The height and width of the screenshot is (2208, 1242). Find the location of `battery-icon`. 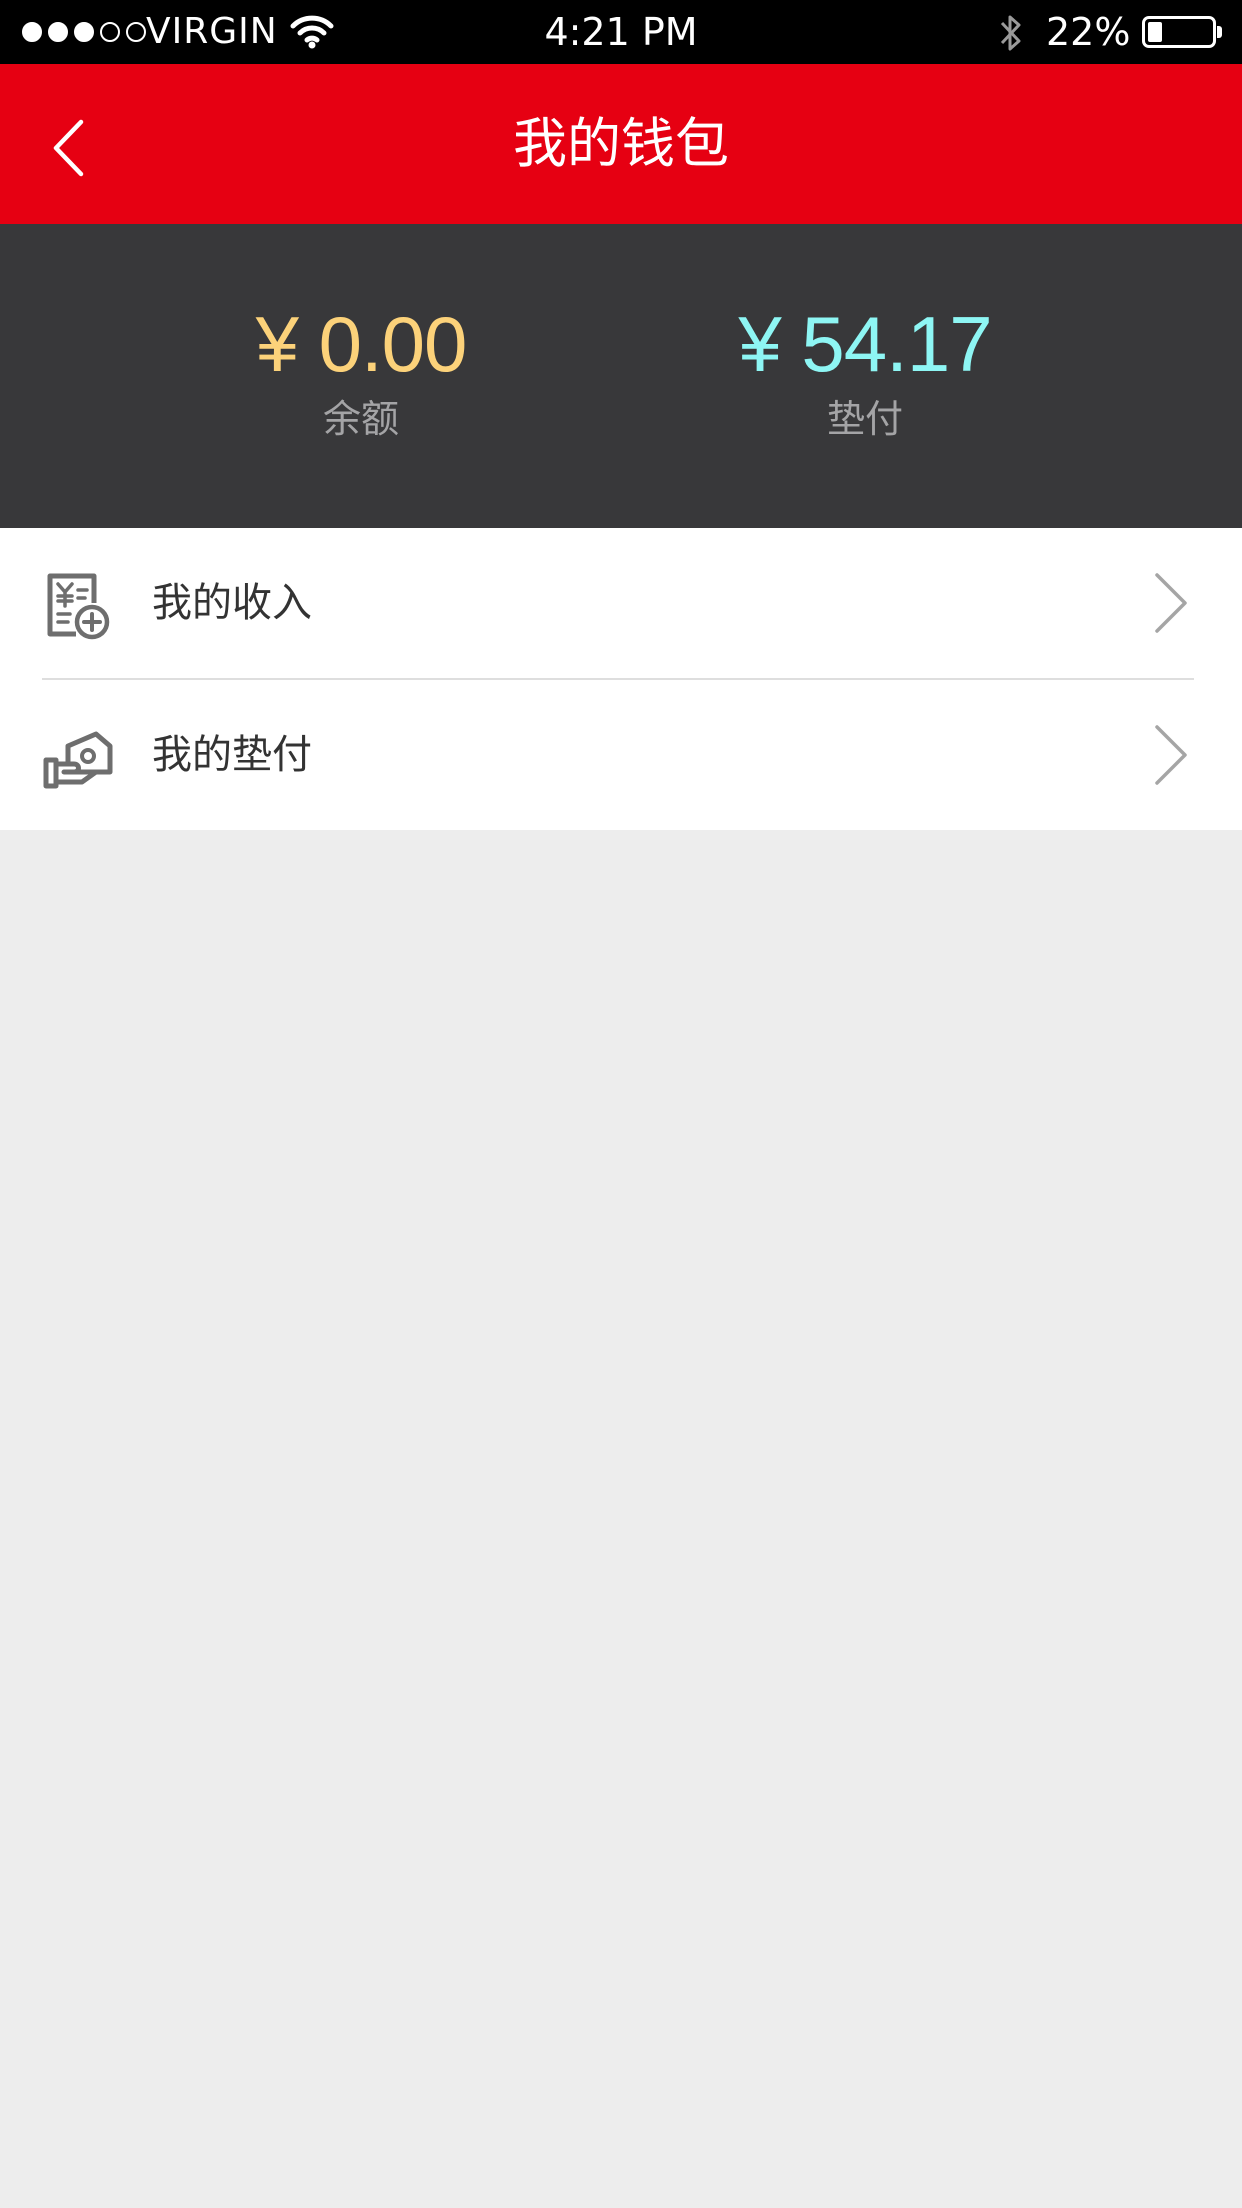

battery-icon is located at coordinates (1179, 32).